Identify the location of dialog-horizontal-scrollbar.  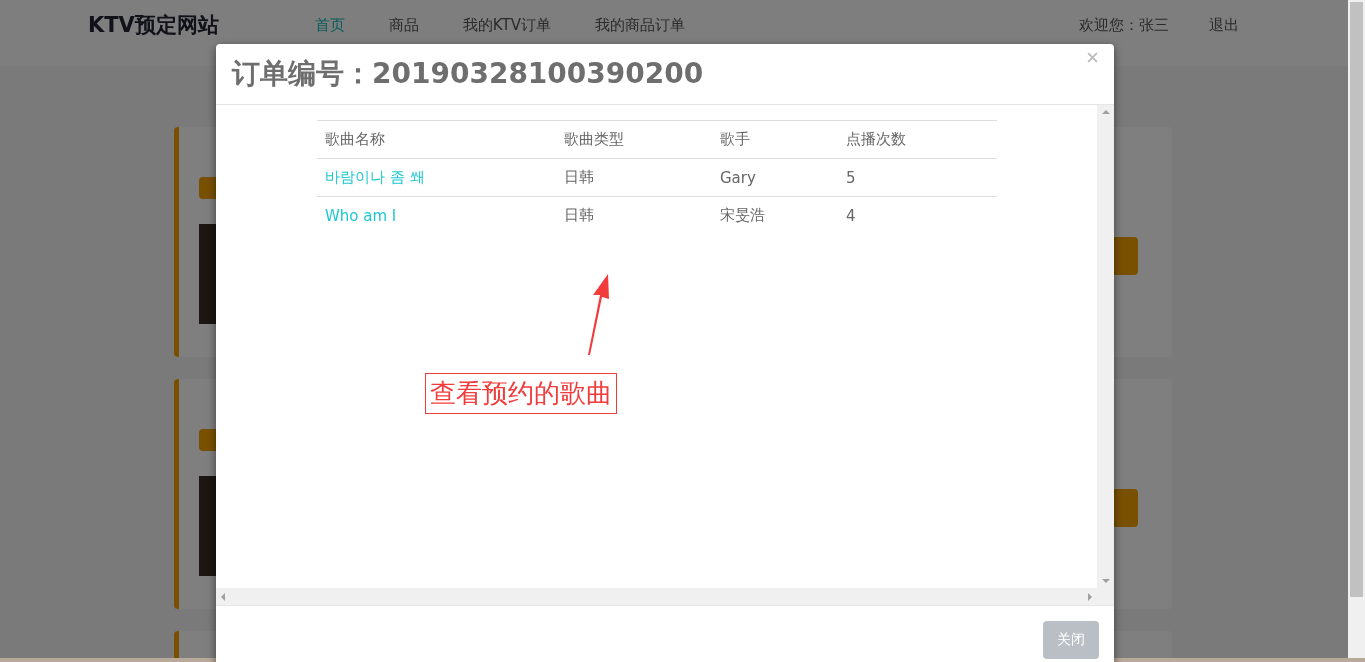
(665, 596).